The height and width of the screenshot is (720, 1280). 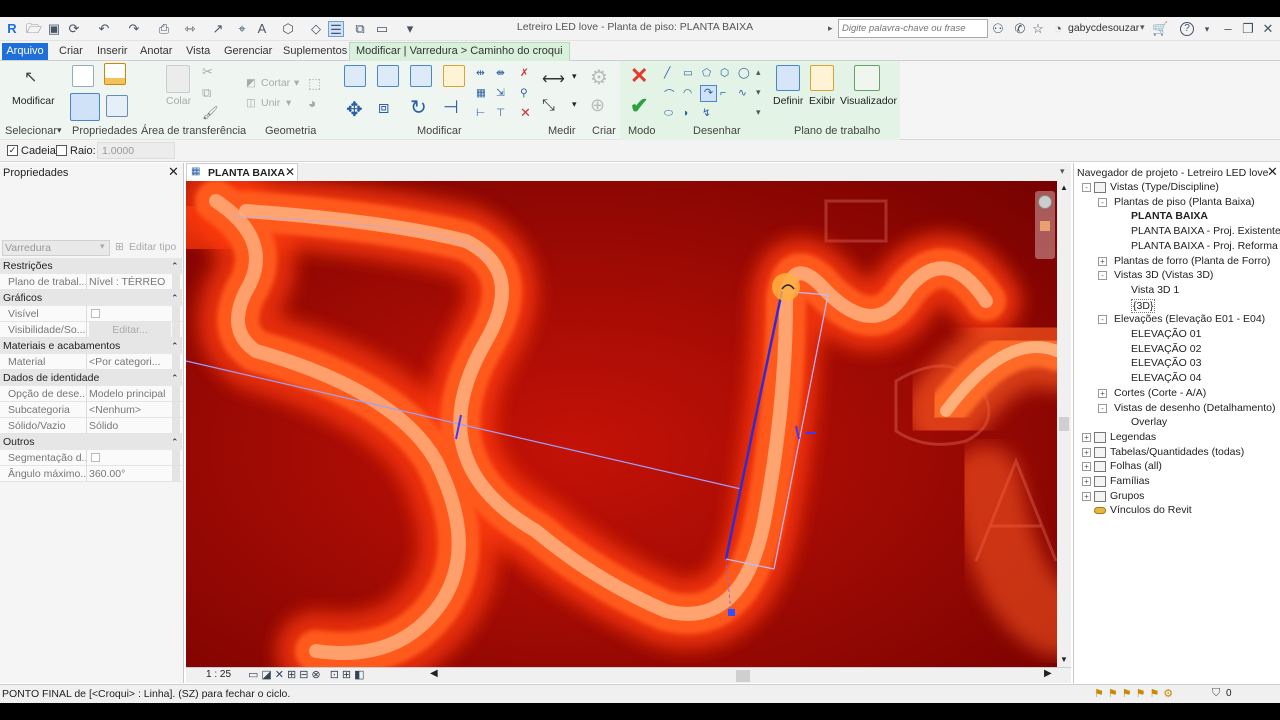 What do you see at coordinates (152, 247) in the screenshot?
I see `edit-type-button: Editar tipo` at bounding box center [152, 247].